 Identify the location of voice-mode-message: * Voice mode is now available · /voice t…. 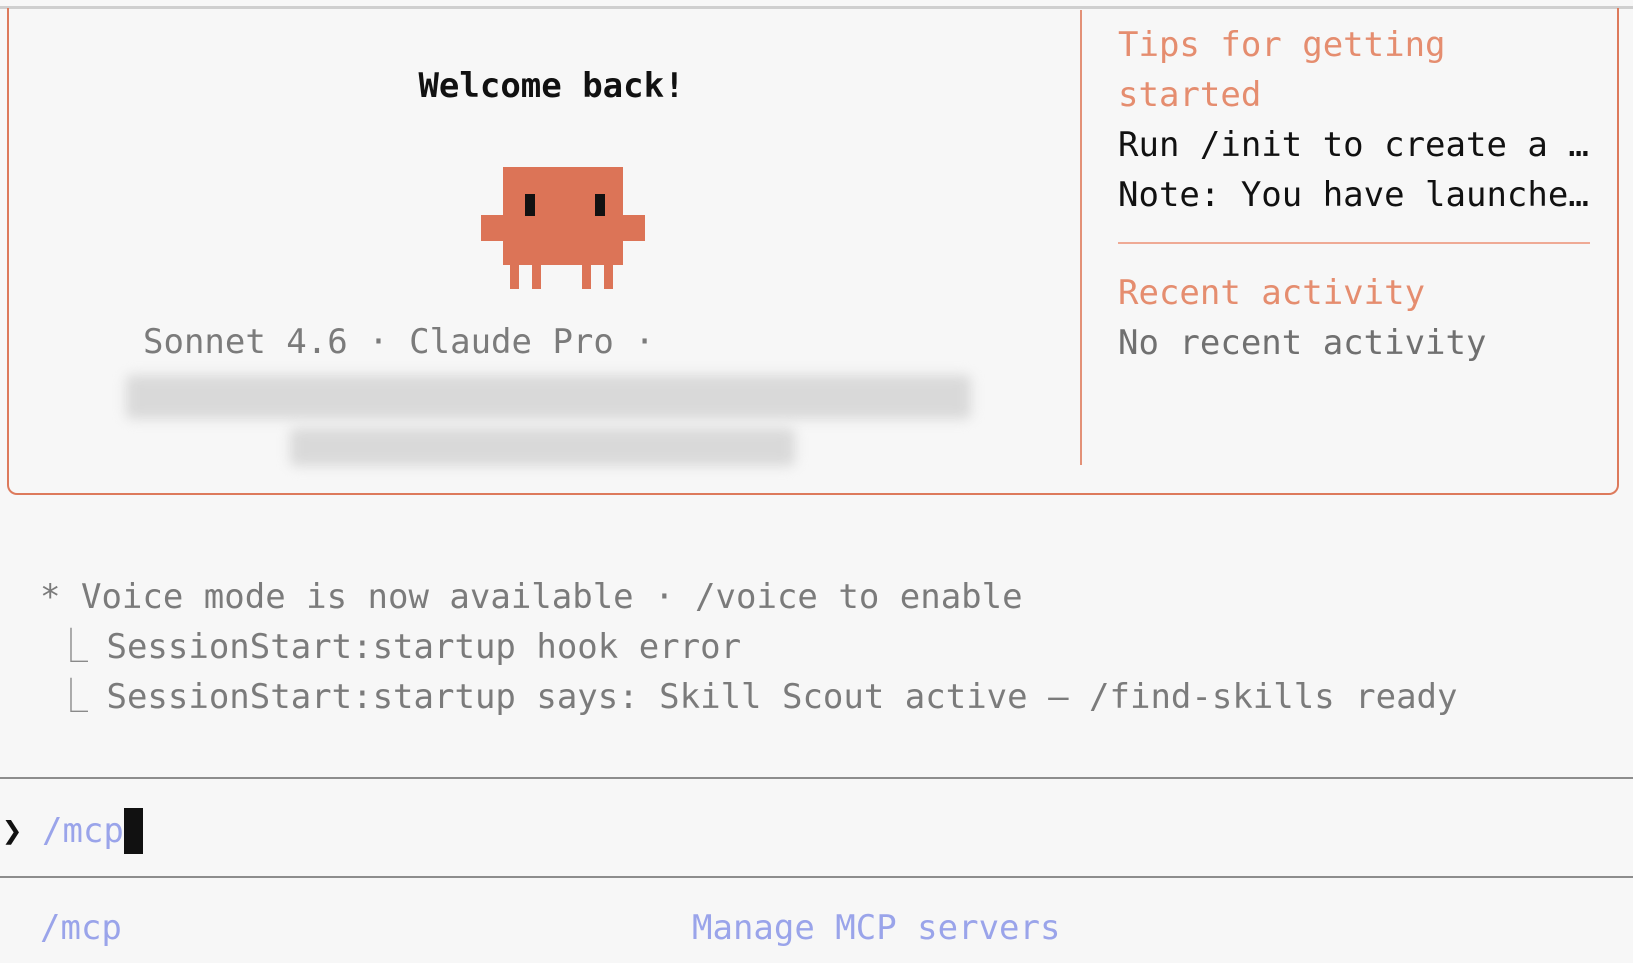
(749, 597).